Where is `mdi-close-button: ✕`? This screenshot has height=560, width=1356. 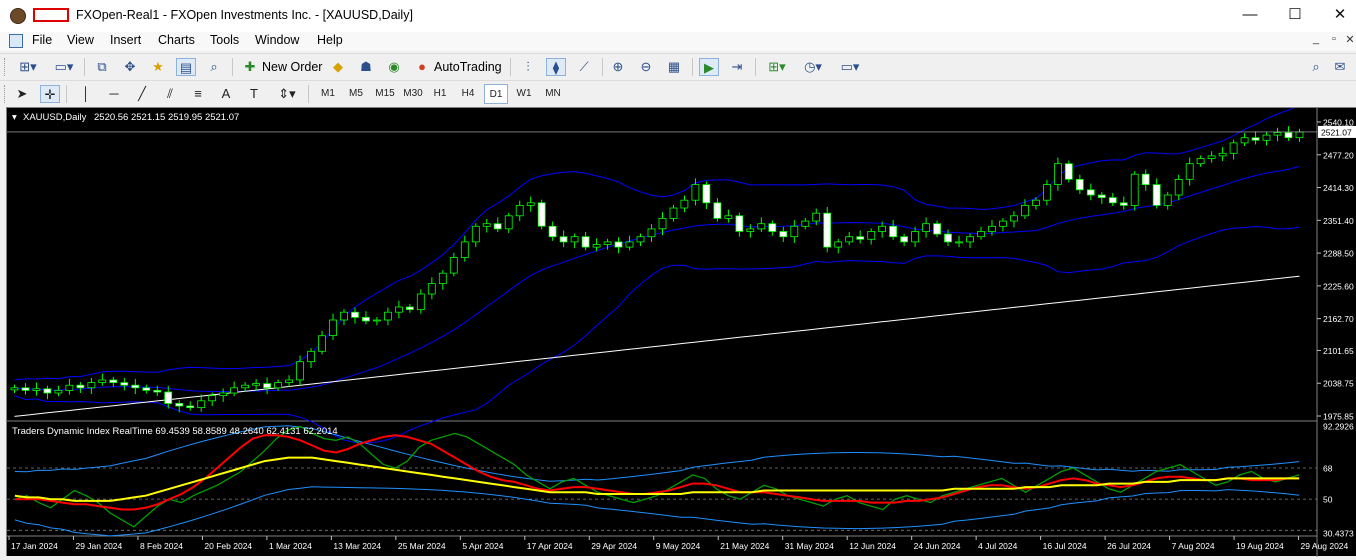
mdi-close-button: ✕ is located at coordinates (1349, 41).